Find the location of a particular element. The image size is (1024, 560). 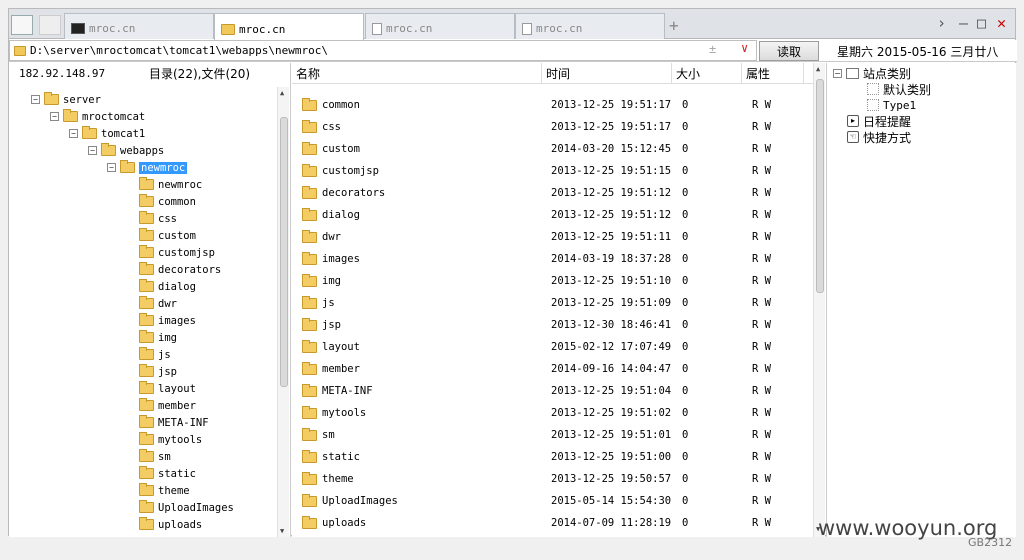

tree-item: member is located at coordinates (161, 405).